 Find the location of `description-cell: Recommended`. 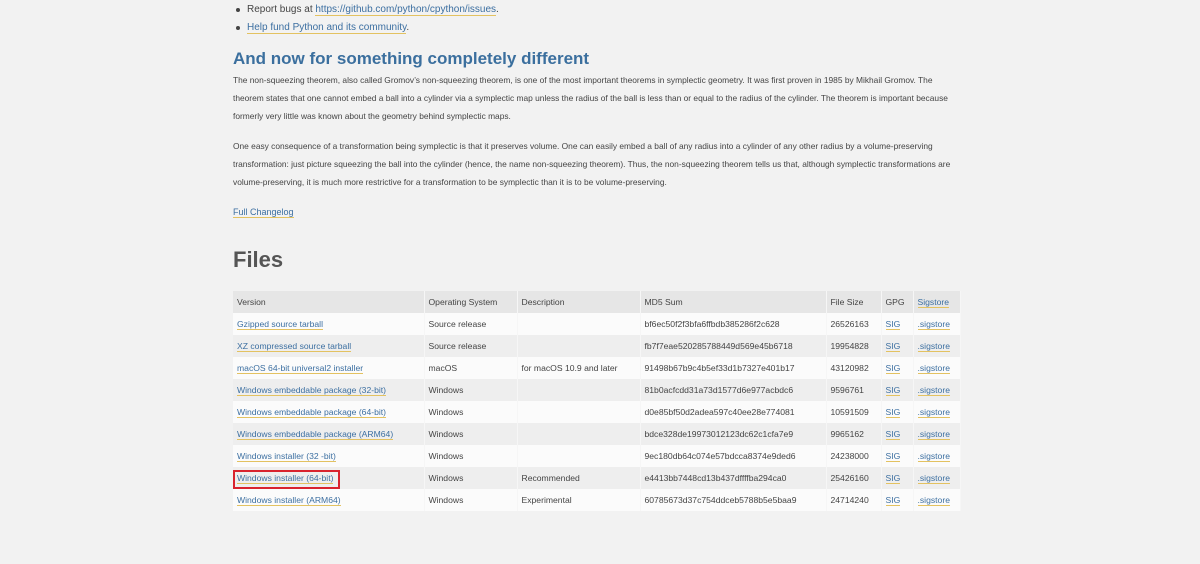

description-cell: Recommended is located at coordinates (579, 478).